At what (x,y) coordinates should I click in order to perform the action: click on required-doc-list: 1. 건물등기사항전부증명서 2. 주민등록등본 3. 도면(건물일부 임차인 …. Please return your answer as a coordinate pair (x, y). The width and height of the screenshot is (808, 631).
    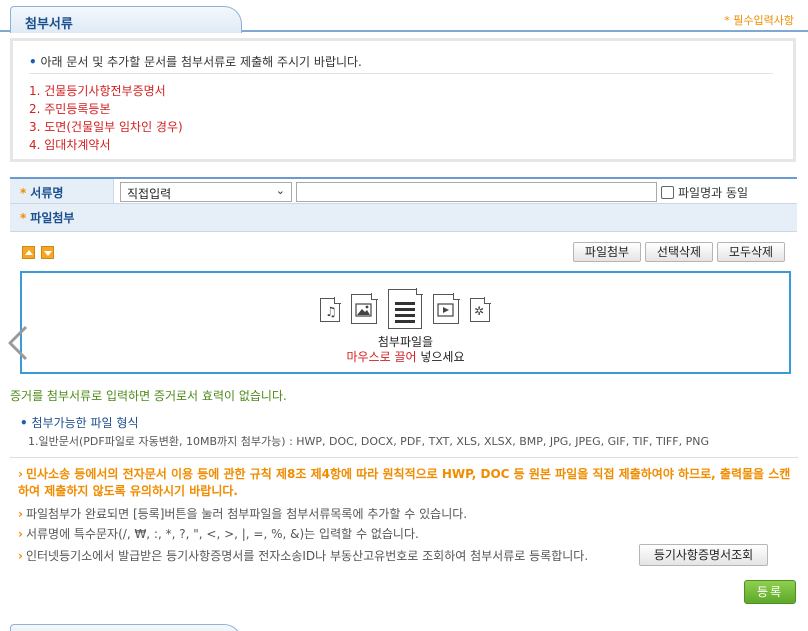
    Looking at the image, I should click on (106, 118).